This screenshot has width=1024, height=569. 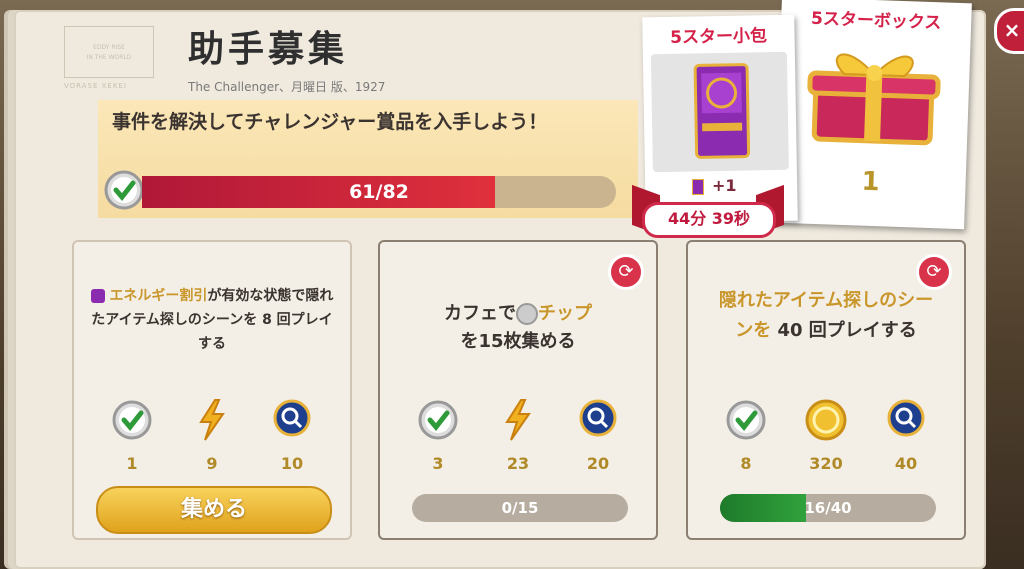 What do you see at coordinates (97, 296) in the screenshot?
I see `energy-discount-icon` at bounding box center [97, 296].